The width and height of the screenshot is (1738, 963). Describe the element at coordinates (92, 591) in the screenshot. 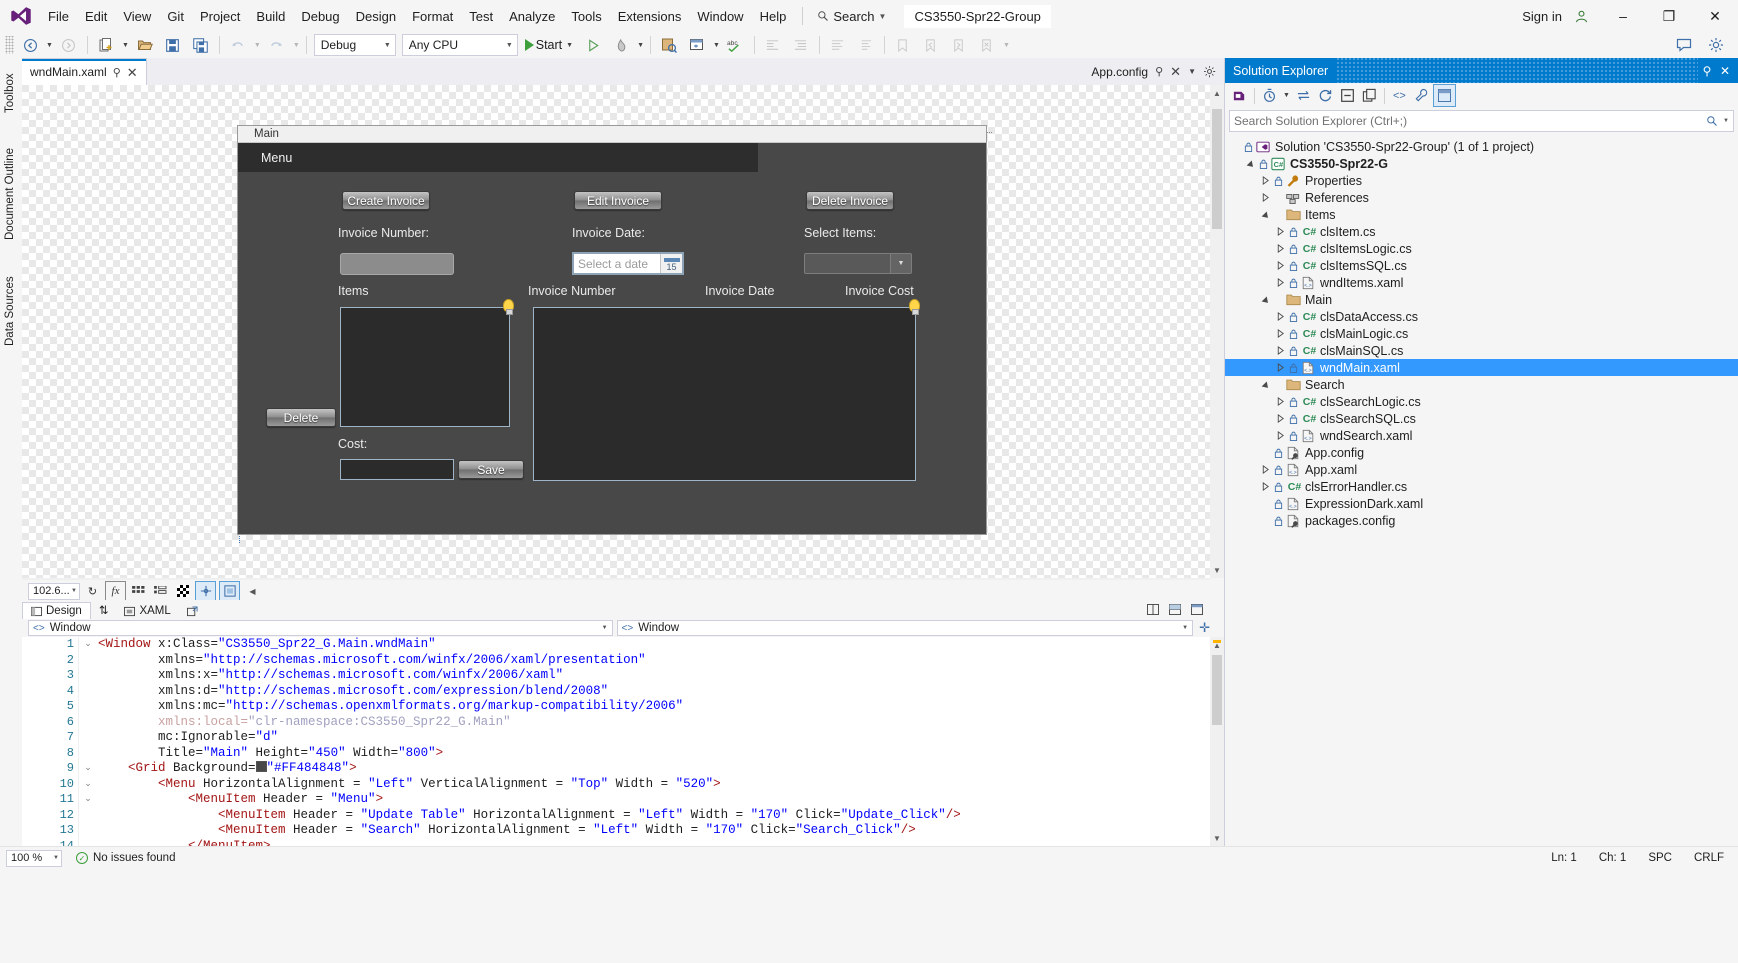

I see `refresh-icon: ↻` at that location.